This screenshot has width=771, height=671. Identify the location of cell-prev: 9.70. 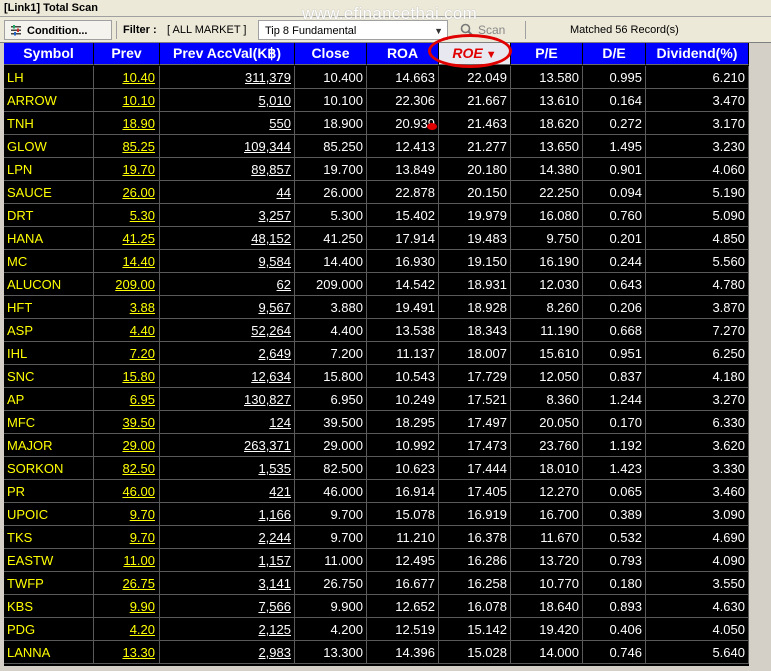
(127, 514).